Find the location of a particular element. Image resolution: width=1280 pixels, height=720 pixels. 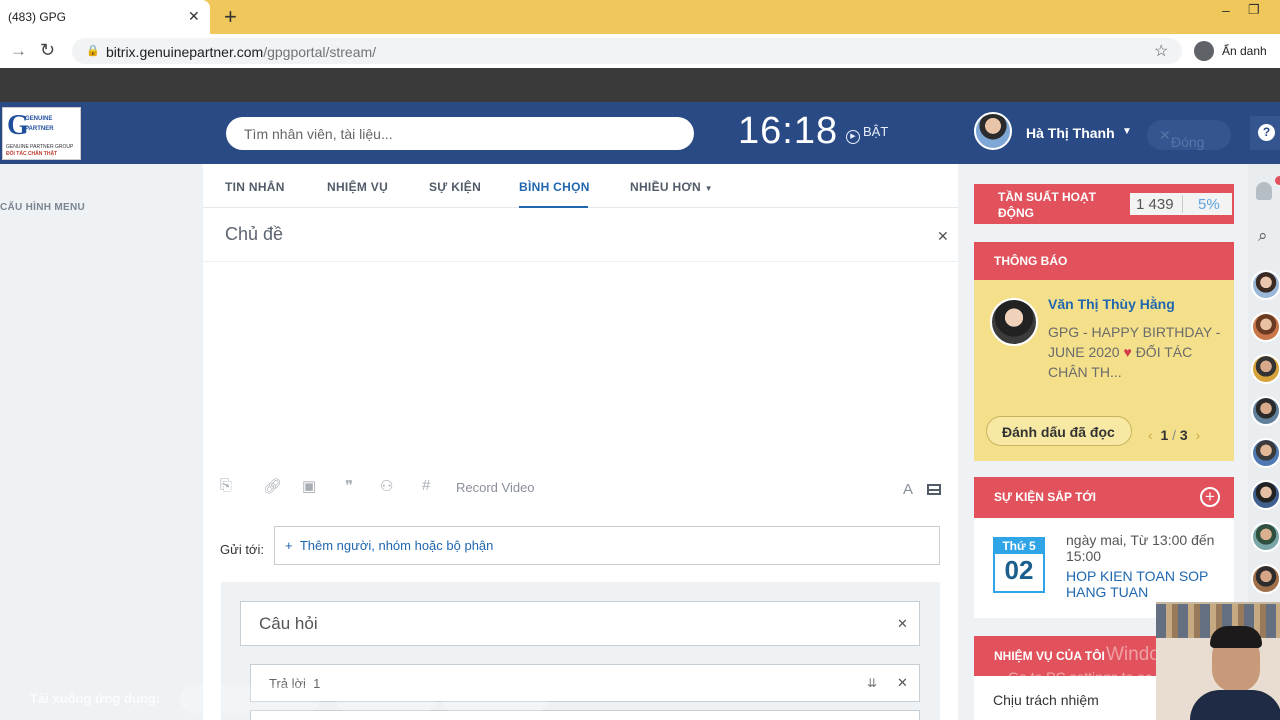

chevron-left-icon: ‹ is located at coordinates (1150, 435).